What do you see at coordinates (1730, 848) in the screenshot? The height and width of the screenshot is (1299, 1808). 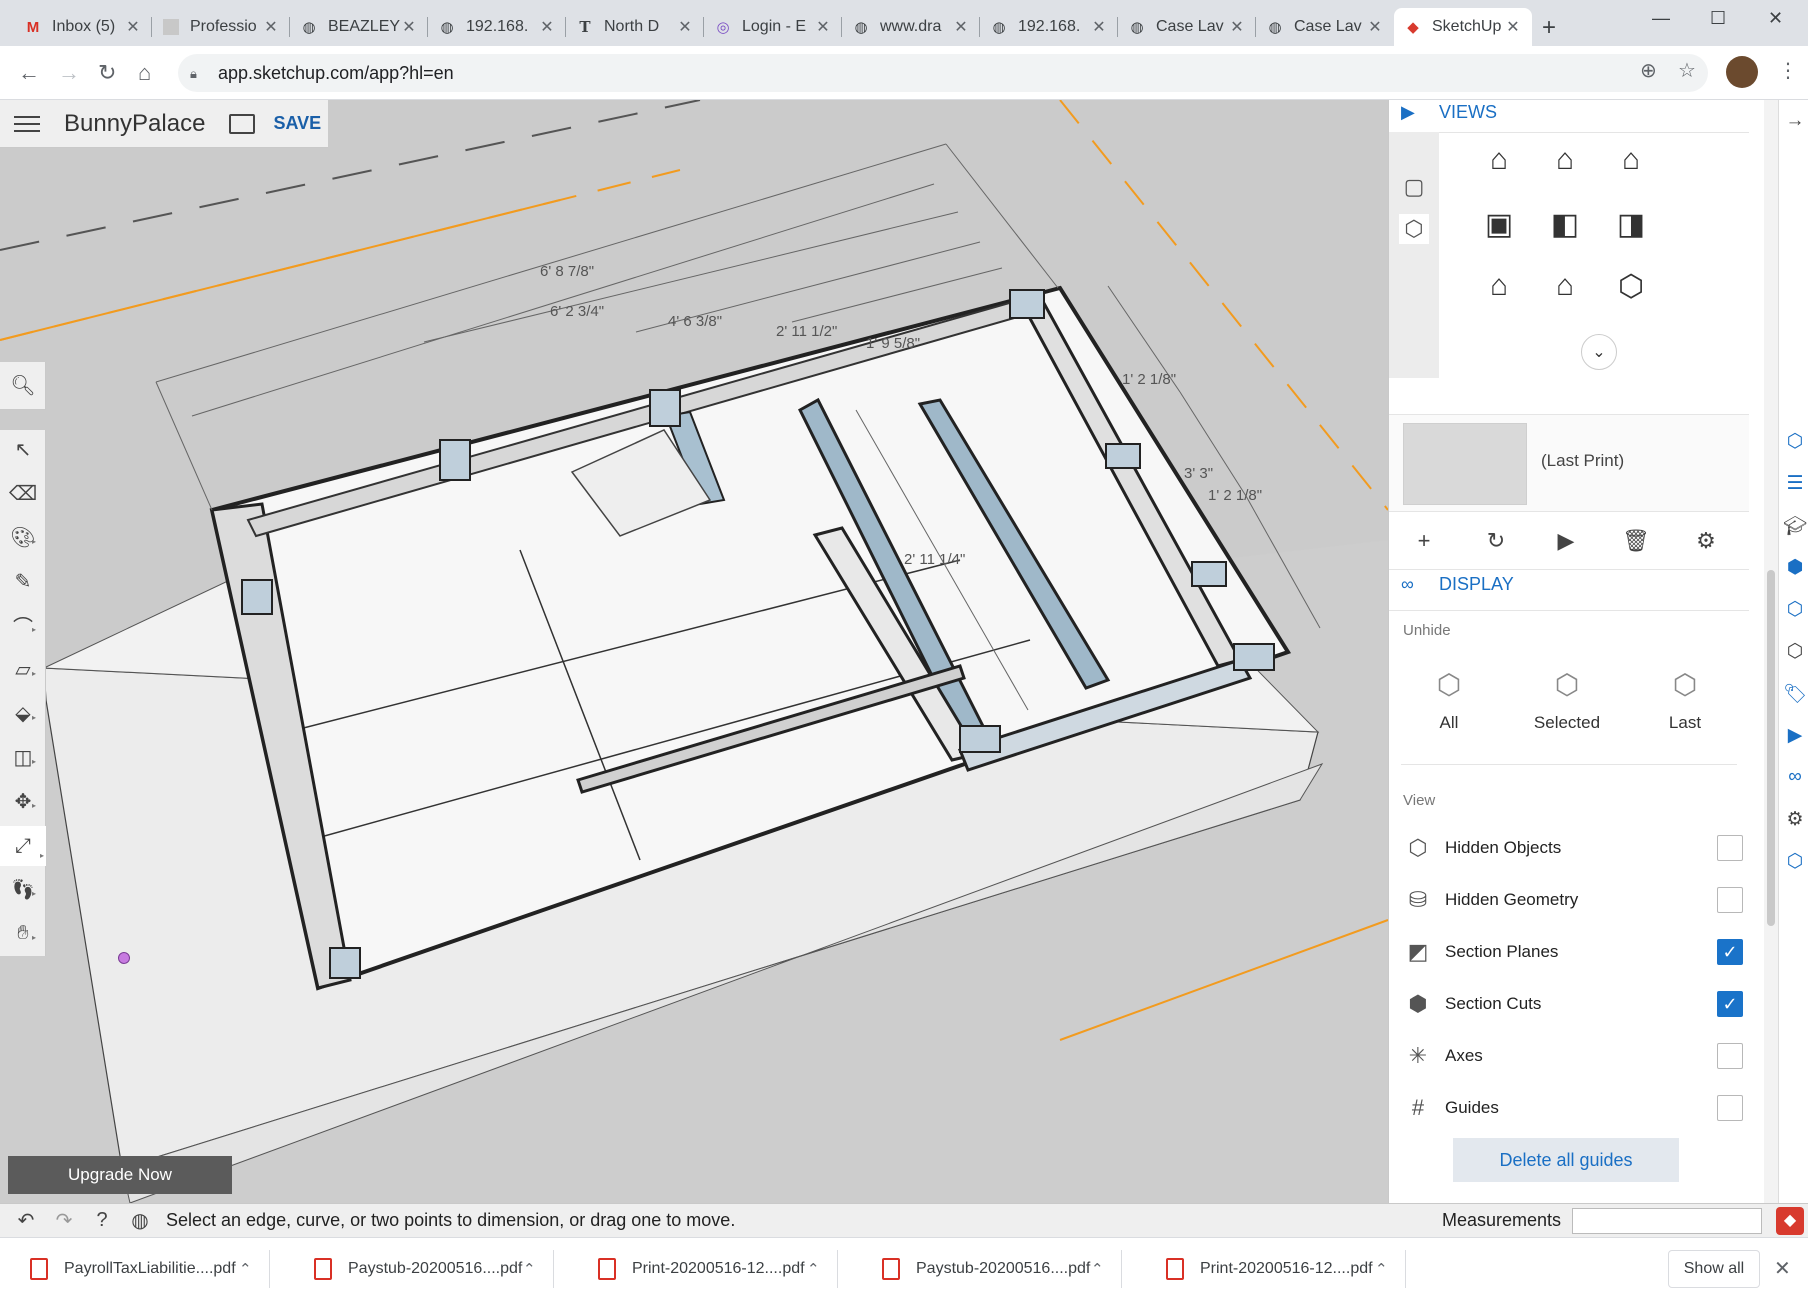 I see `hidden-objects-checkbox` at bounding box center [1730, 848].